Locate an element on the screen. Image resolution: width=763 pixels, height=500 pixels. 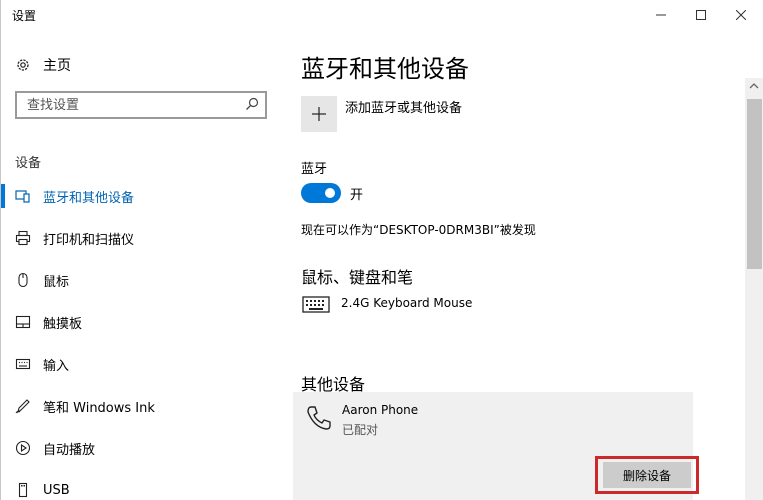
plus-icon is located at coordinates (319, 114).